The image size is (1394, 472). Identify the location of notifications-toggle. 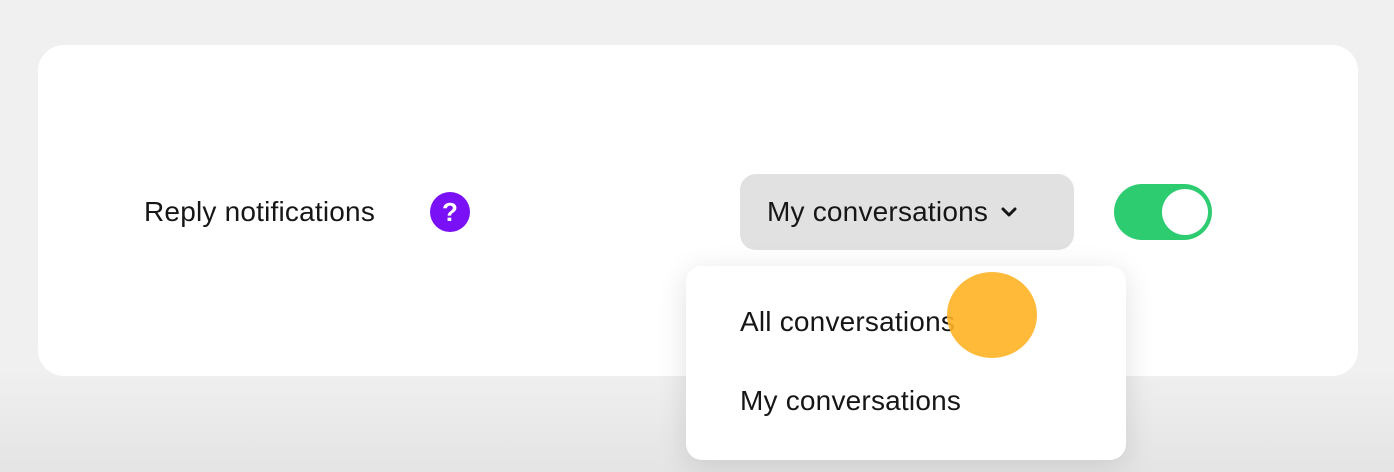
(1163, 212).